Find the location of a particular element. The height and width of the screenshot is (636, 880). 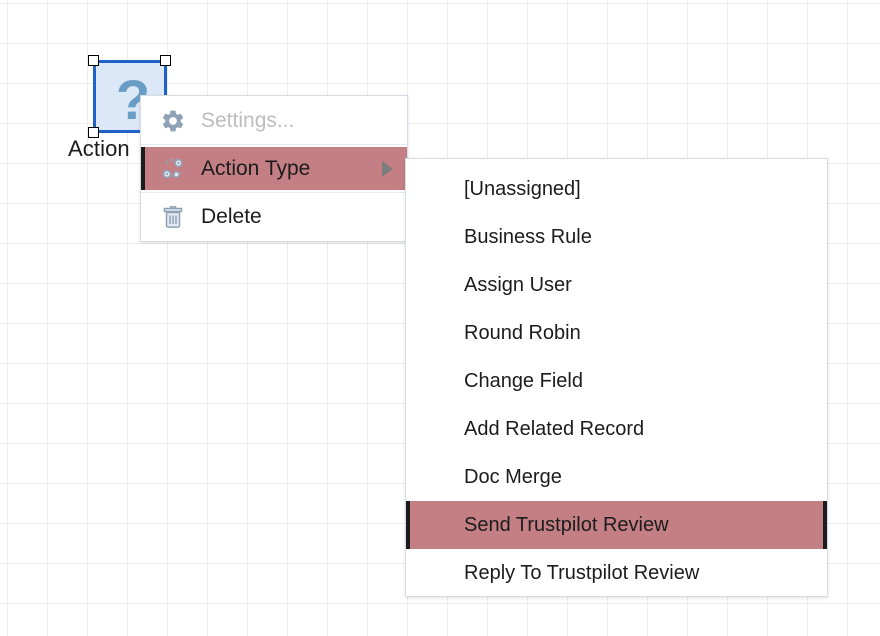

trash-icon is located at coordinates (173, 217).